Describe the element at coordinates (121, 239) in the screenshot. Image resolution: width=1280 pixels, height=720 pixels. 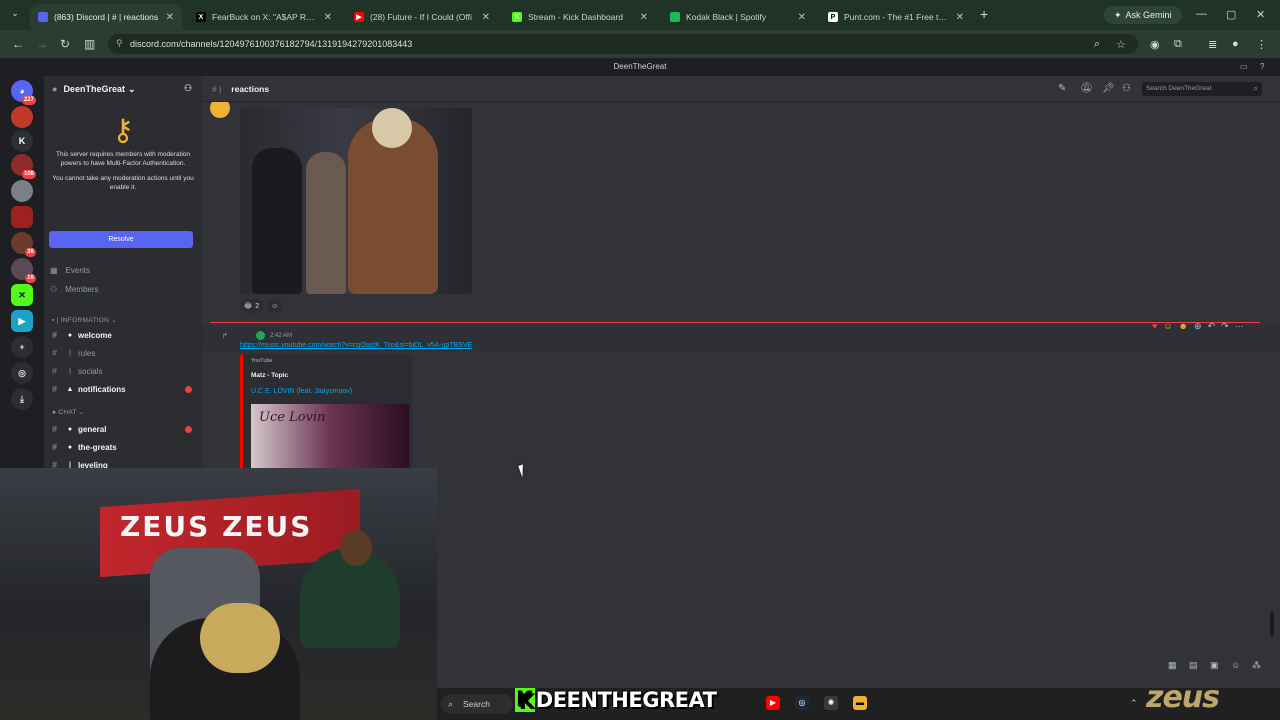
I see `resolve-button: Resolve` at that location.